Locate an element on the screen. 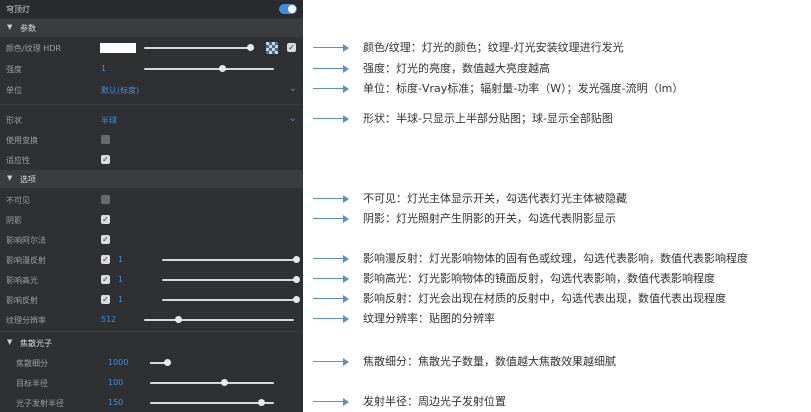 This screenshot has height=412, width=811. annotation-shadow: 阴影：灯光照射产生阴影的开关，勾选代表阴影显示 is located at coordinates (405, 219).